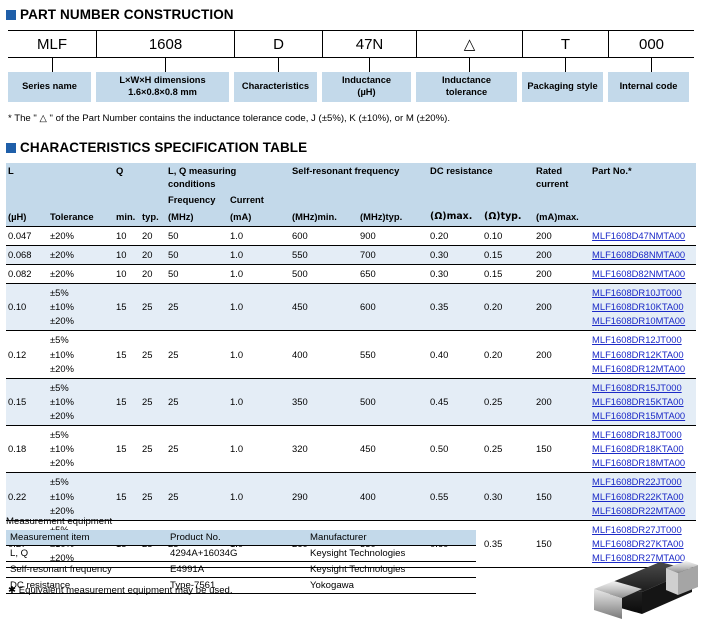  What do you see at coordinates (127, 218) in the screenshot?
I see `header-unit-q-min: min.` at bounding box center [127, 218].